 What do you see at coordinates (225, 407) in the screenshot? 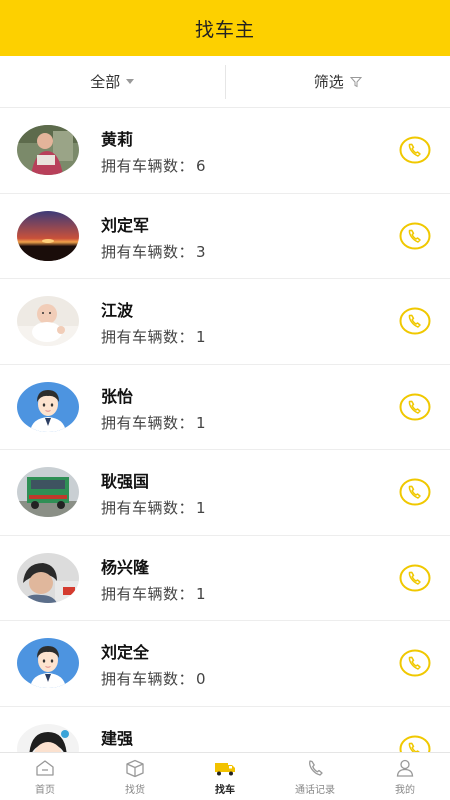
I see `list-item: 张怡 拥有车辆数： 1` at bounding box center [225, 407].